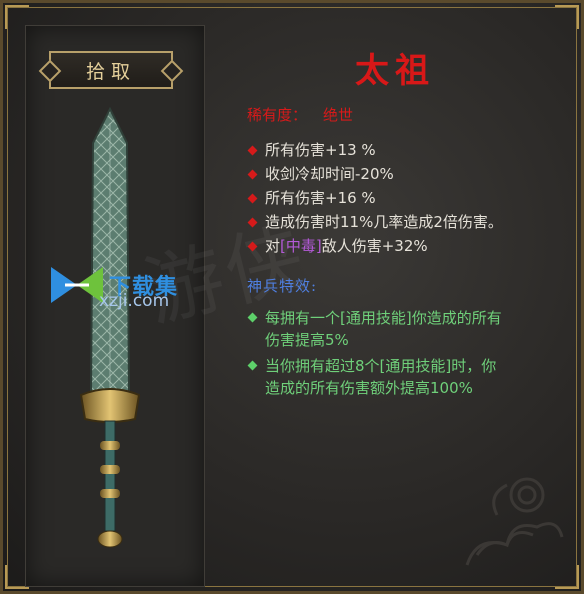 This screenshot has height=594, width=584. I want to click on effect-line: 当你拥有超过8个[通用技能]时，你 造成的所有伤害额外提高100%, so click(374, 377).